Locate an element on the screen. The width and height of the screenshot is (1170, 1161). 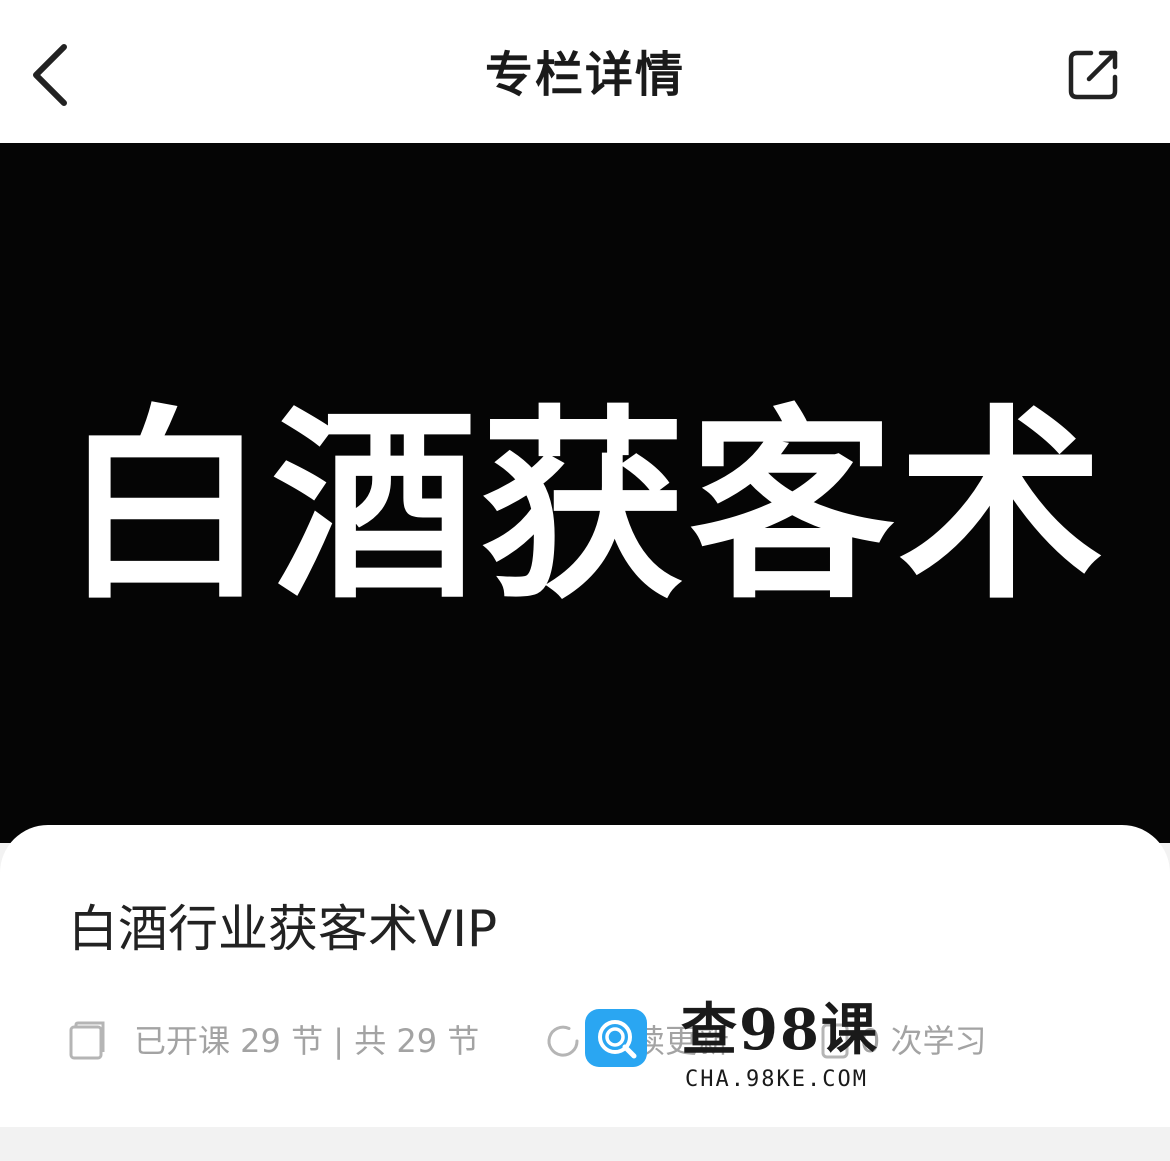
share-external-icon is located at coordinates (1093, 75).